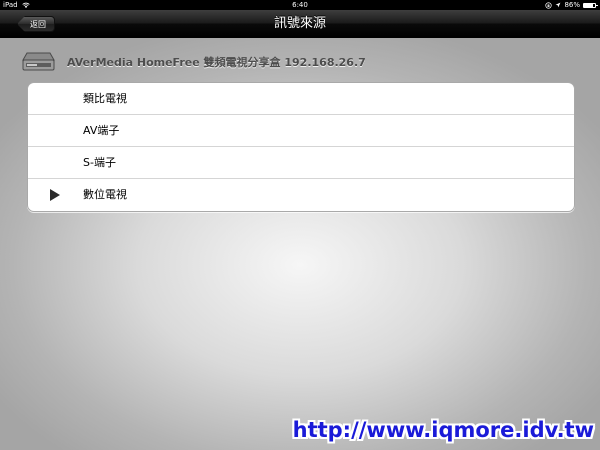 The image size is (600, 450). What do you see at coordinates (105, 98) in the screenshot?
I see `list-item-label: 類比電視` at bounding box center [105, 98].